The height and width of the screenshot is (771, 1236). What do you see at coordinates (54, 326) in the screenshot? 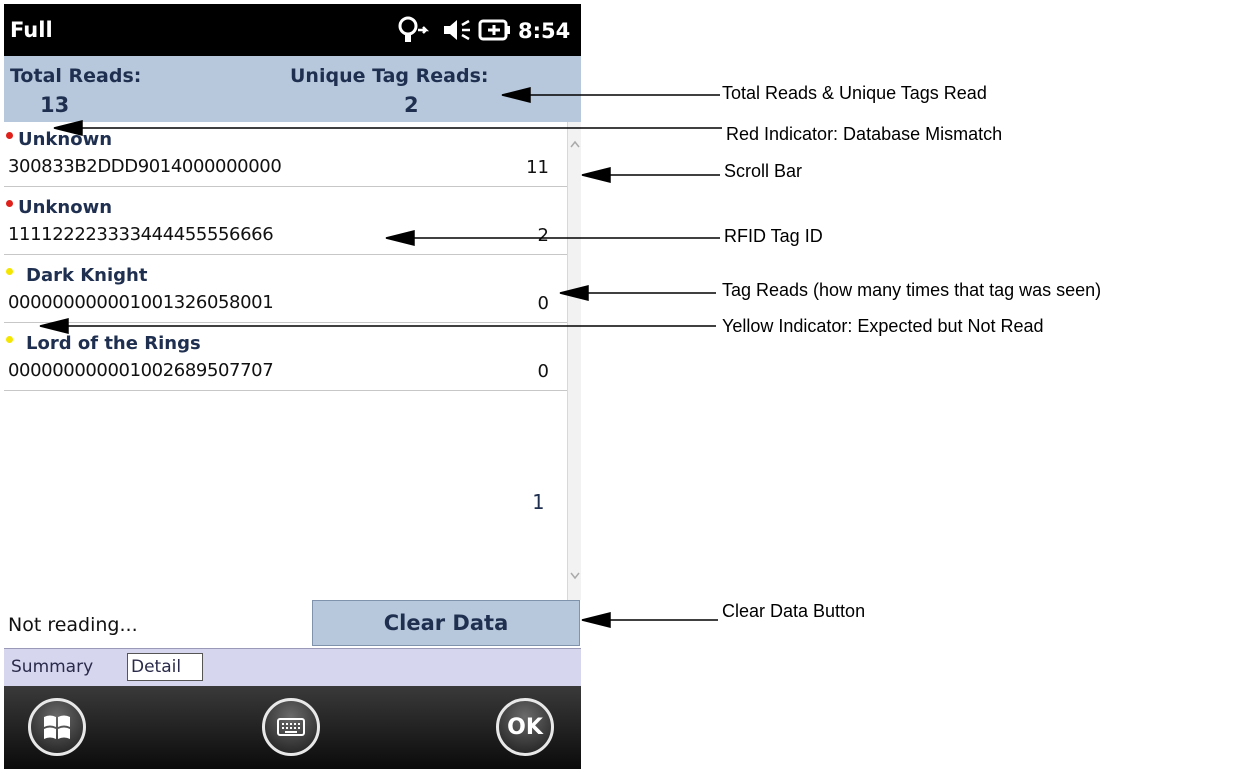
I see `arrow-yellow-indicator-head` at bounding box center [54, 326].